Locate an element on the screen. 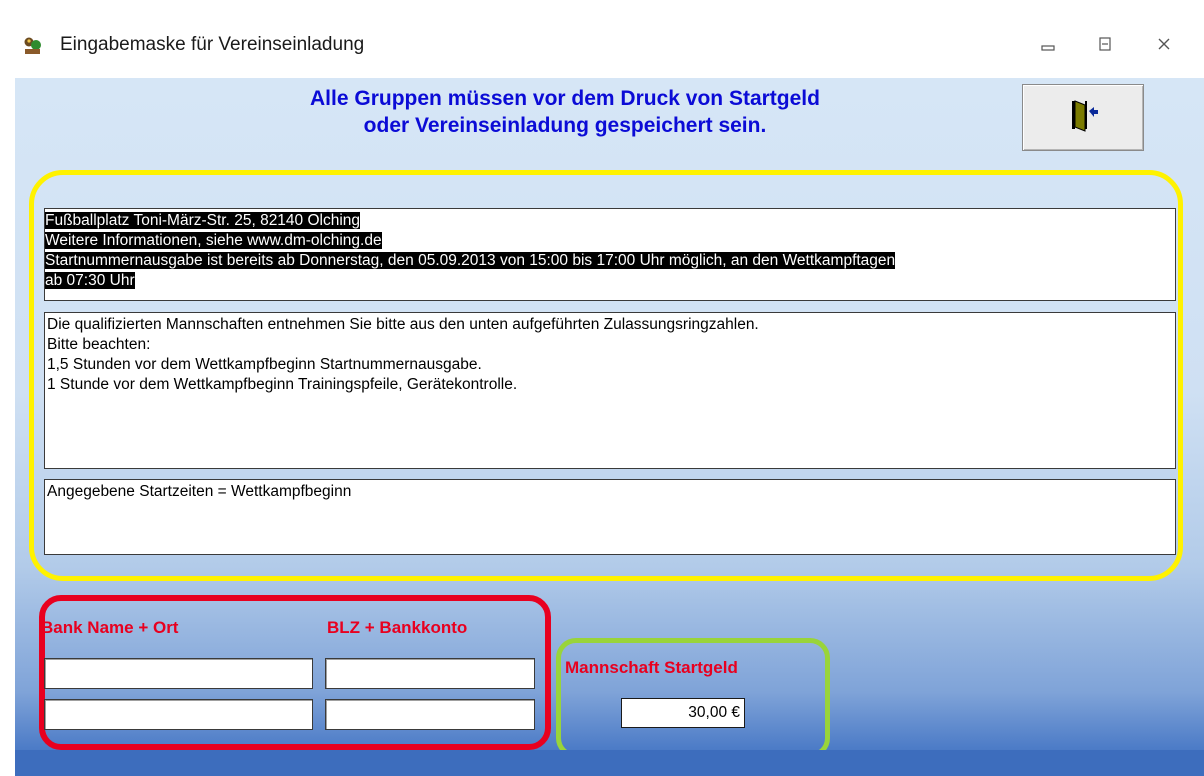  location-line: ab 07:30 Uhr is located at coordinates (90, 280).